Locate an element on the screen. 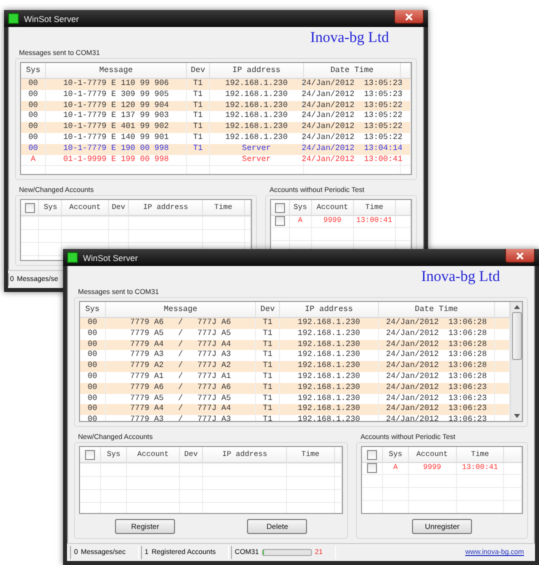  scroll-thumb is located at coordinates (517, 336).